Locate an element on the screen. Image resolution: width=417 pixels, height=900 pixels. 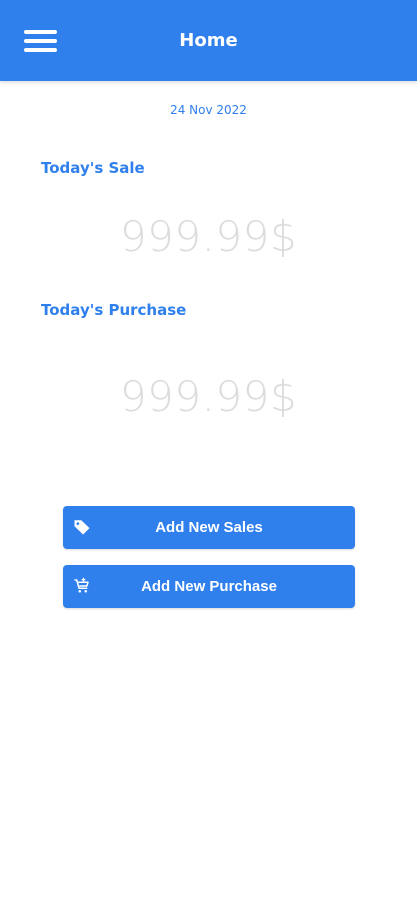
add-new-purchase-button: Add New Purchase is located at coordinates (209, 586).